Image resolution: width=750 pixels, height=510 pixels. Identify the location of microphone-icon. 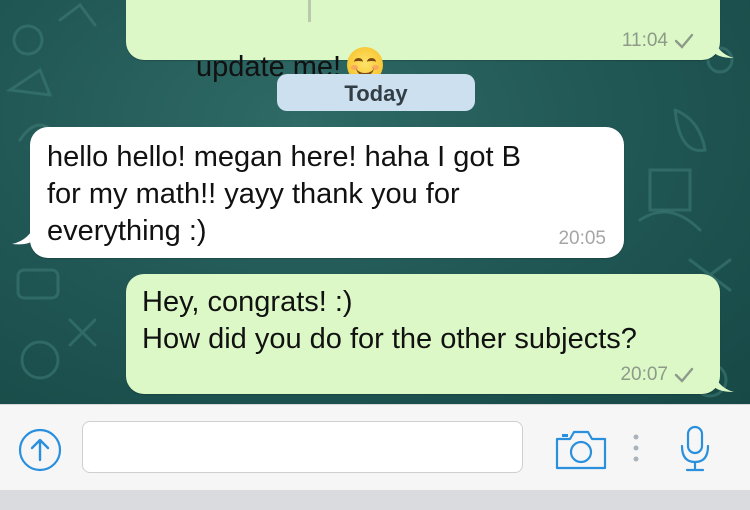
(695, 448).